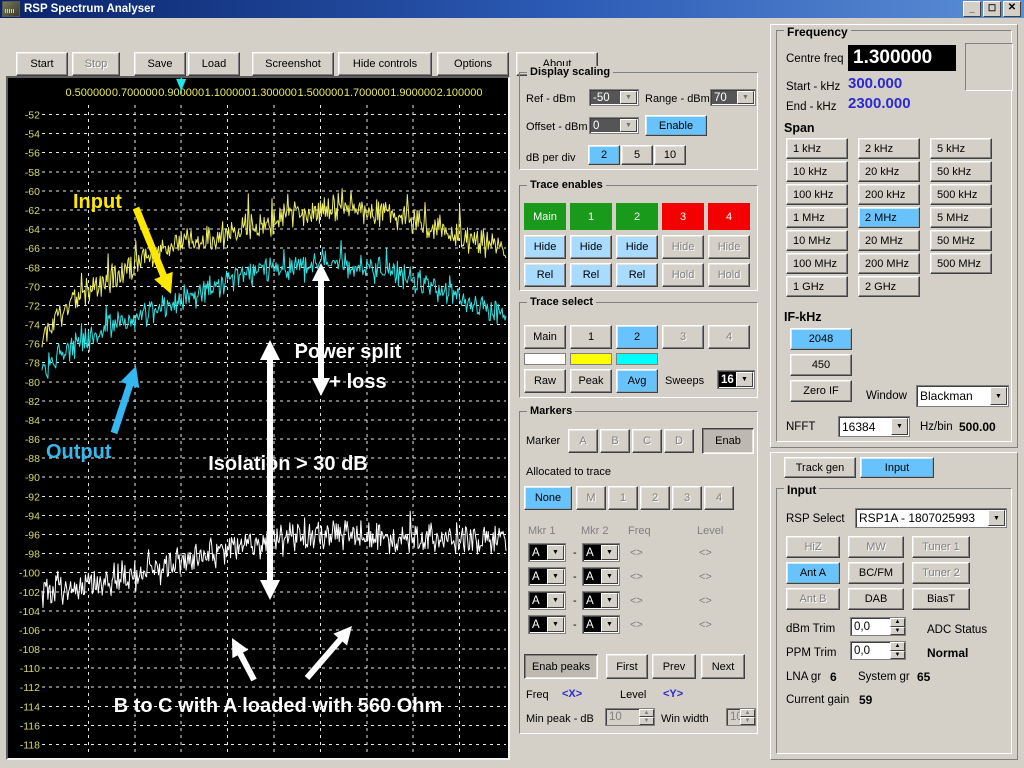 Image resolution: width=1024 pixels, height=768 pixels. I want to click on span-500khz: 500 kHz, so click(961, 194).